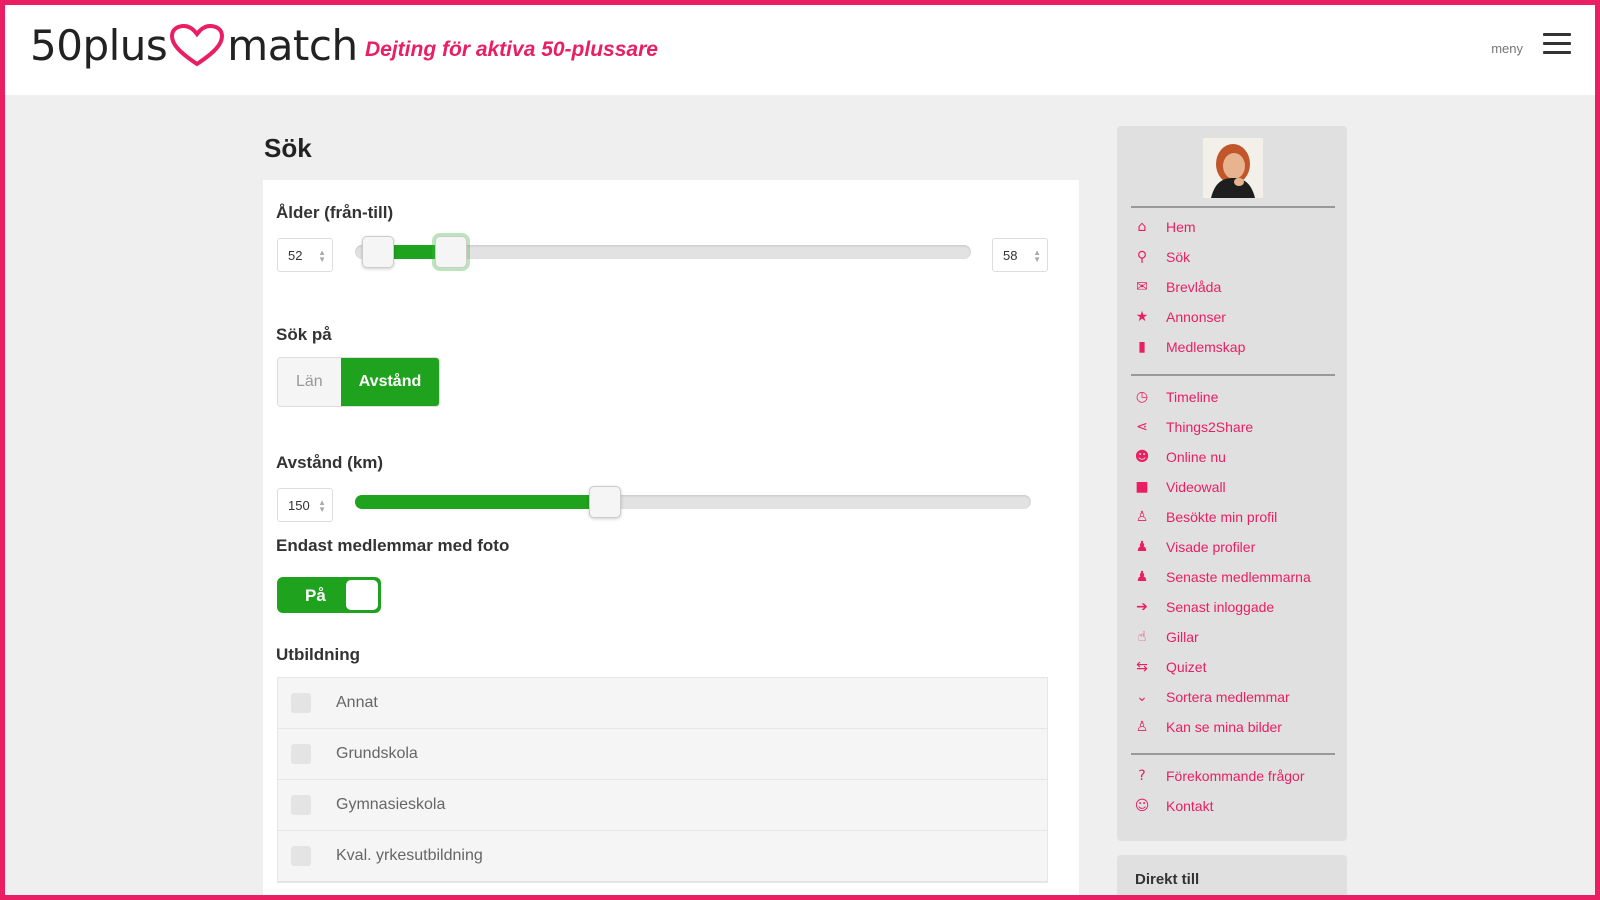 The height and width of the screenshot is (900, 1600). What do you see at coordinates (393, 545) in the screenshot?
I see `photo-only-label: Endast medlemmar med foto` at bounding box center [393, 545].